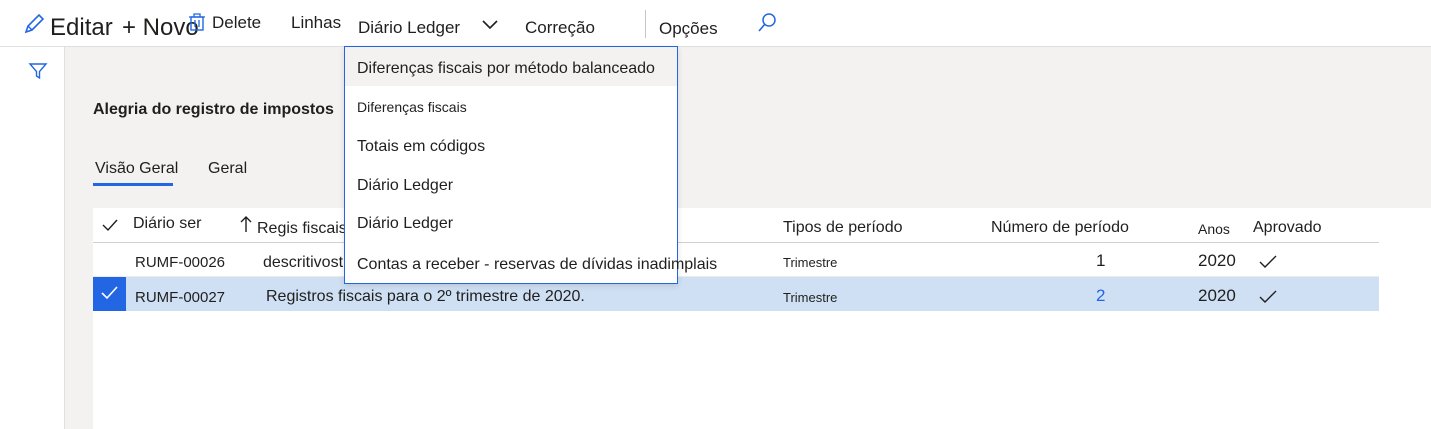 The image size is (1431, 429). Describe the element at coordinates (236, 23) in the screenshot. I see `delete-button: Delete` at that location.